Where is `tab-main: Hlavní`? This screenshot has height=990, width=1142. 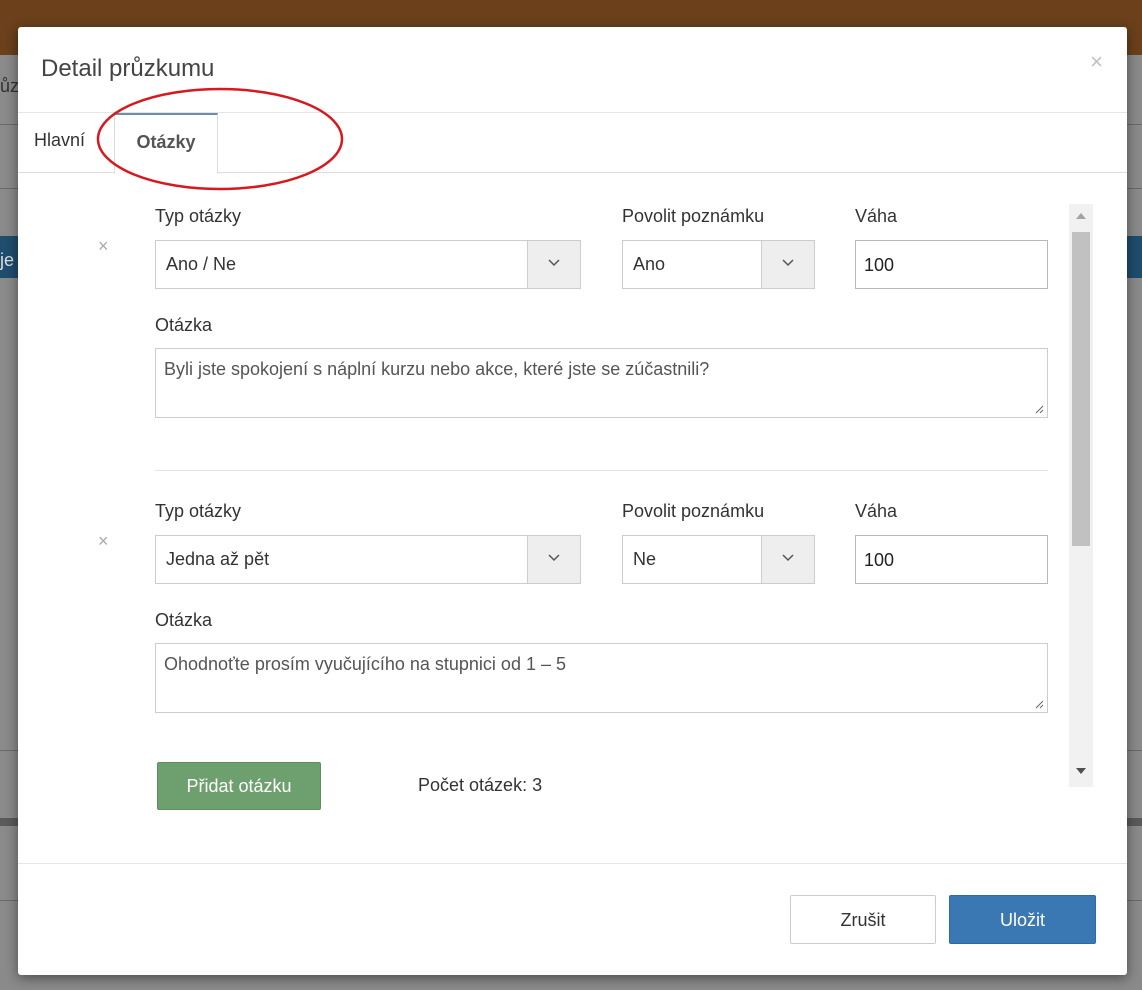
tab-main: Hlavní is located at coordinates (74, 143).